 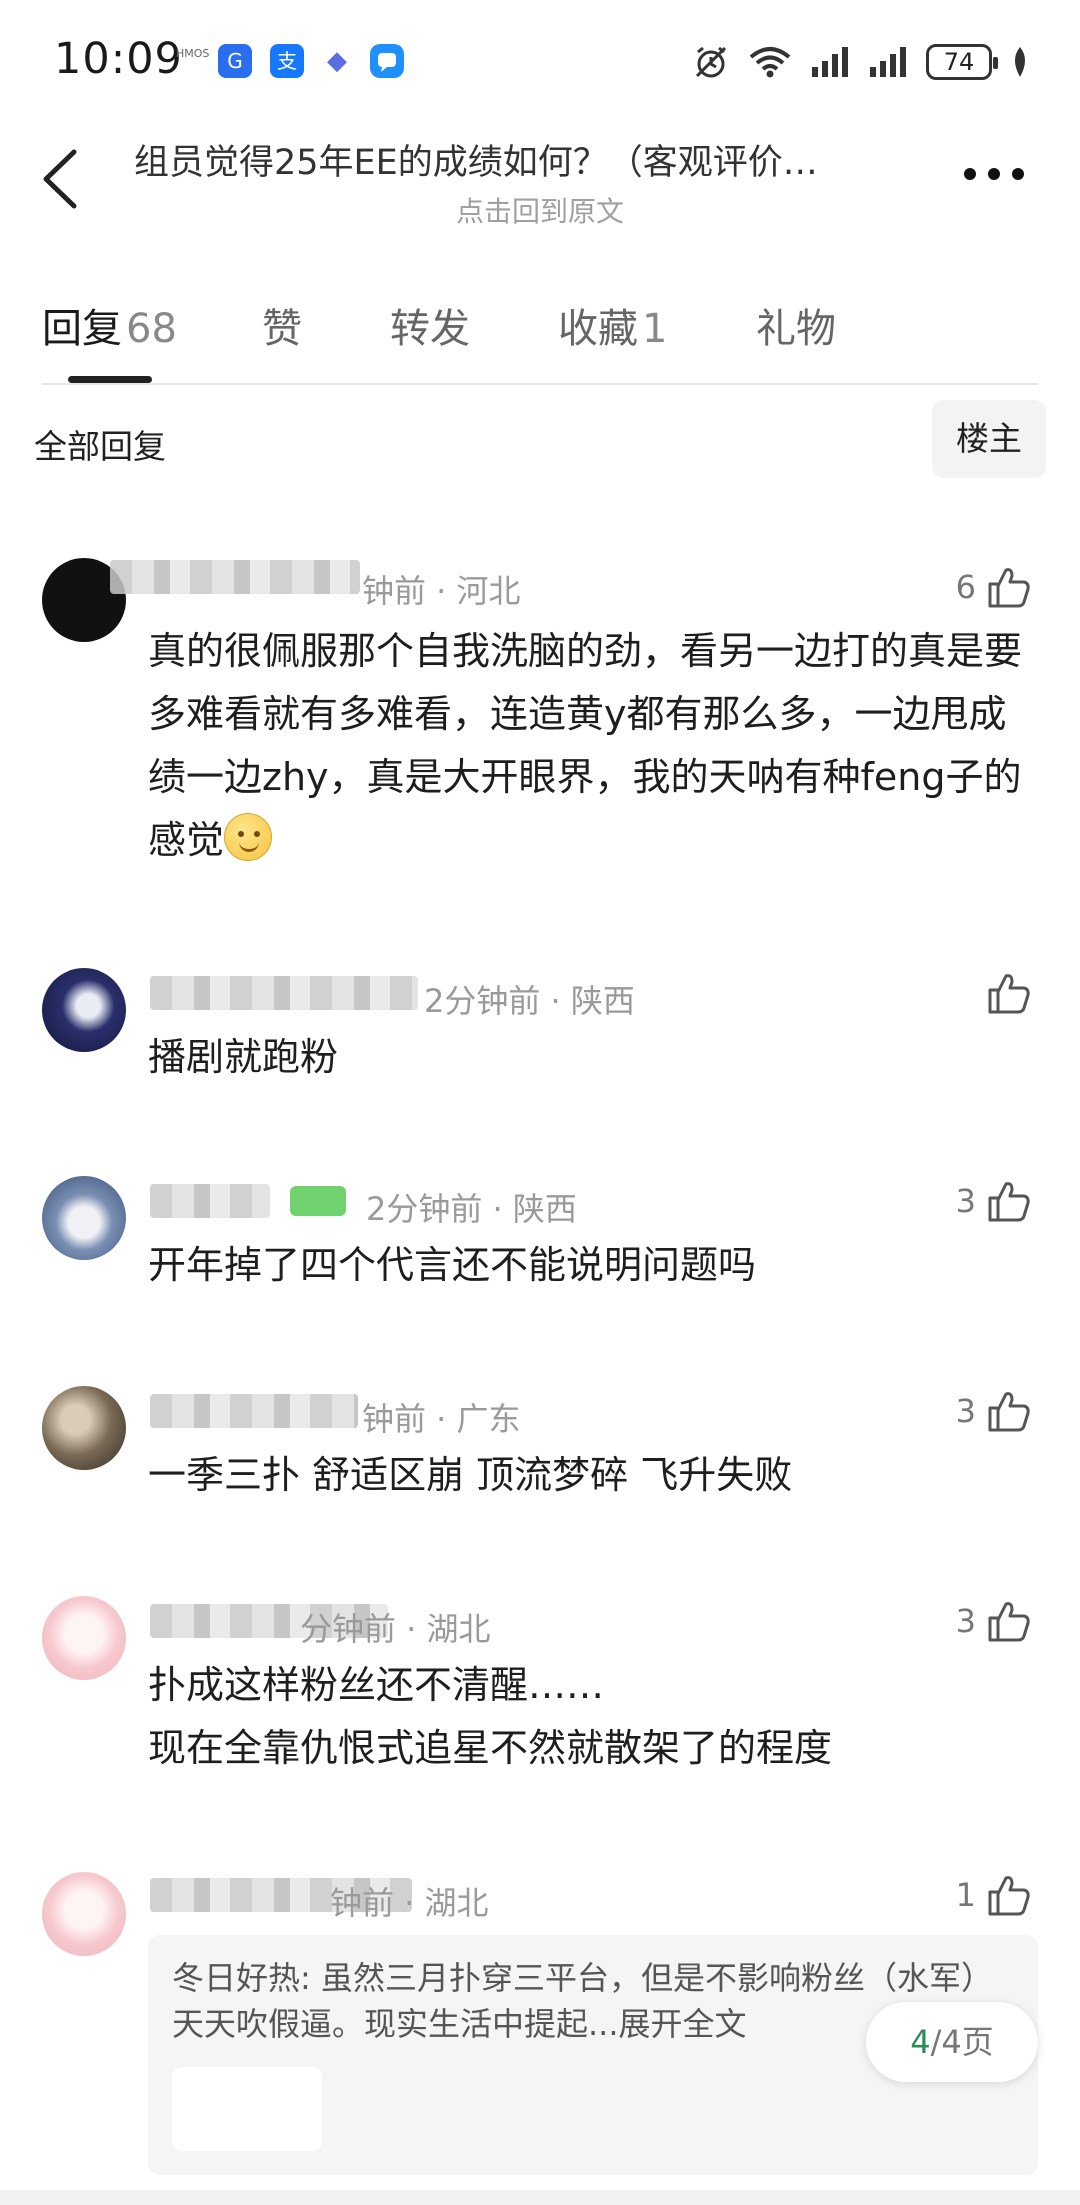 I want to click on tab-favorites: 收藏 1, so click(x=612, y=325).